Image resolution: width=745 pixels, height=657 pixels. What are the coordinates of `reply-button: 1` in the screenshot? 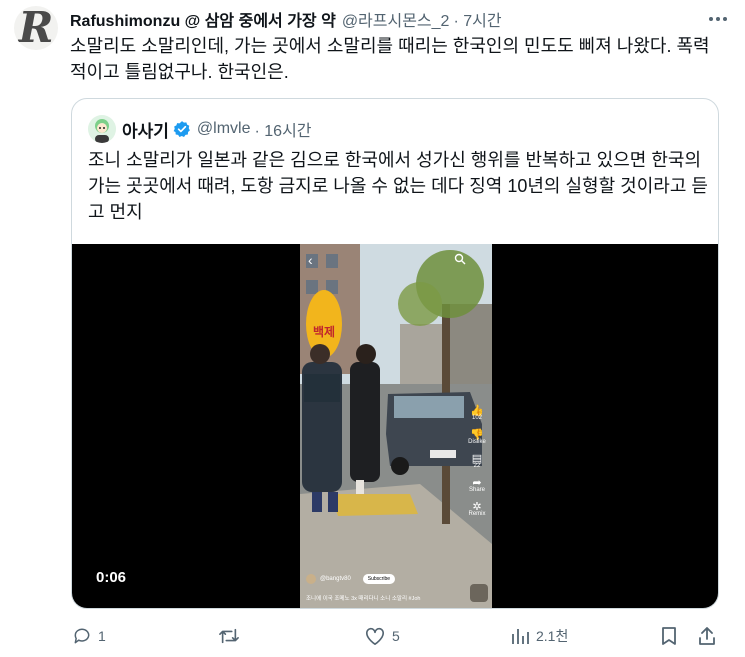 It's located at (89, 636).